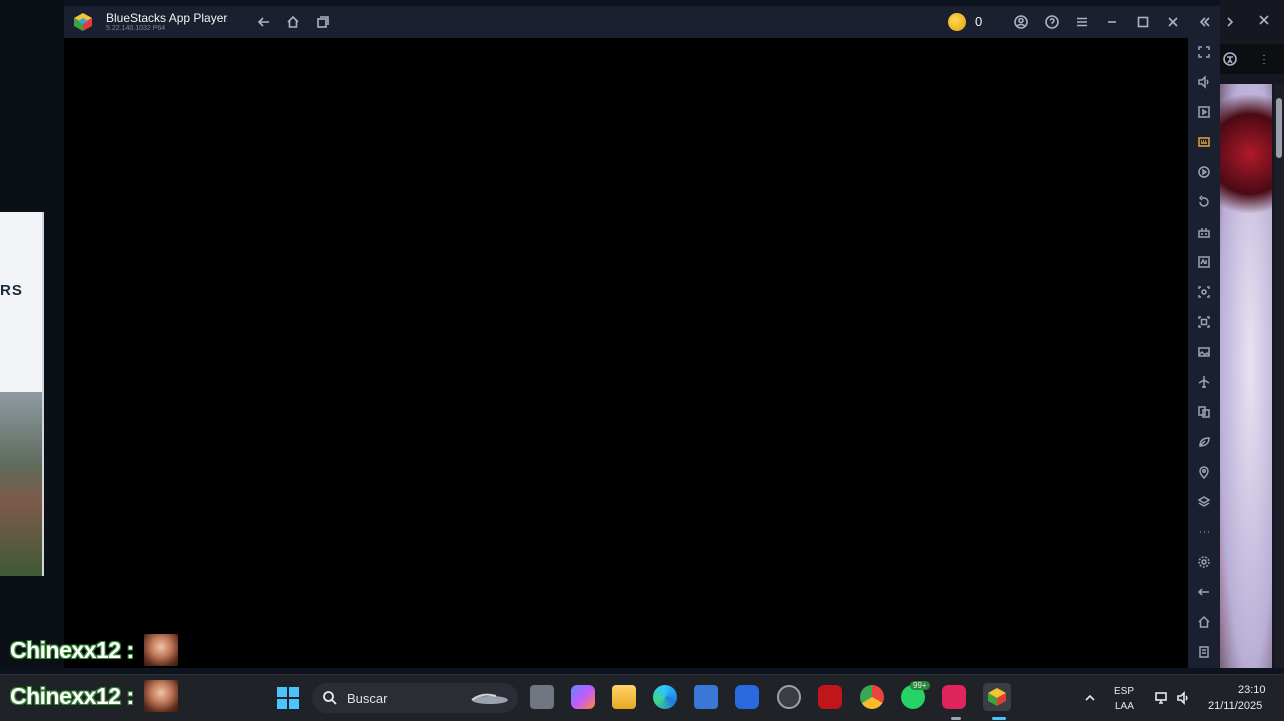  What do you see at coordinates (872, 697) in the screenshot?
I see `chrome-icon` at bounding box center [872, 697].